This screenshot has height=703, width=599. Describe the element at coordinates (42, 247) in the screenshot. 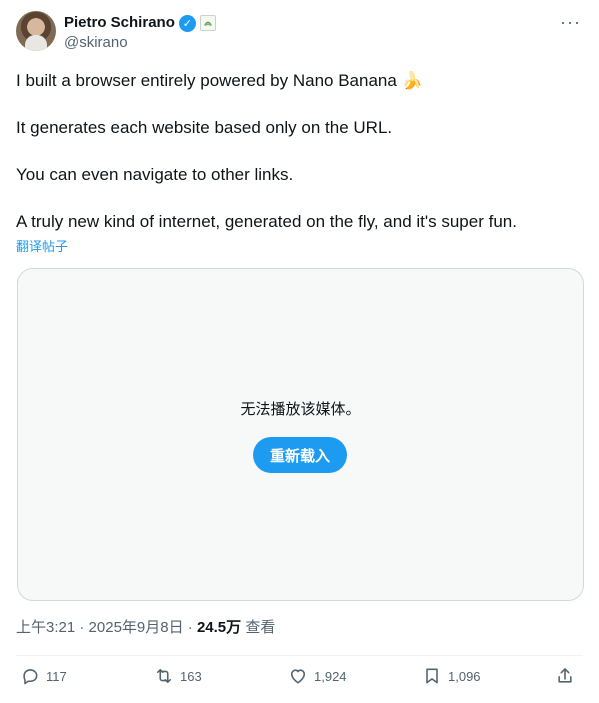

I see `translate-post-link: 翻译帖子` at that location.